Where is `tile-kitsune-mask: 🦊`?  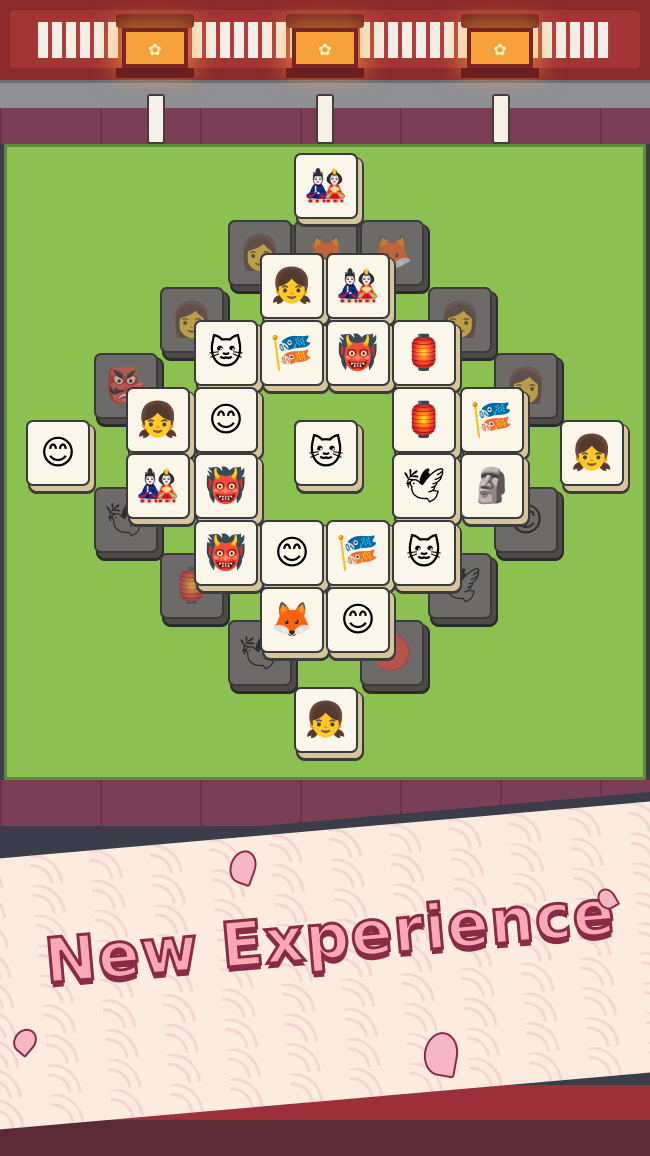
tile-kitsune-mask: 🦊 is located at coordinates (292, 620).